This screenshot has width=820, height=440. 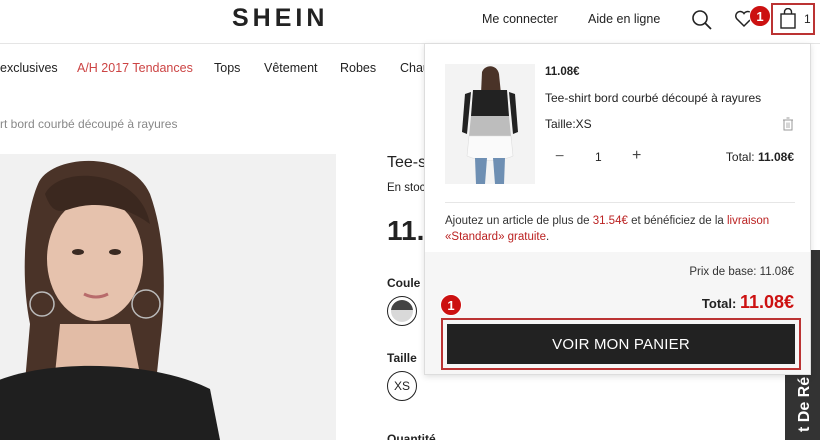 What do you see at coordinates (88, 124) in the screenshot?
I see `breadcrumb: rt bord courbé découpé à rayures` at bounding box center [88, 124].